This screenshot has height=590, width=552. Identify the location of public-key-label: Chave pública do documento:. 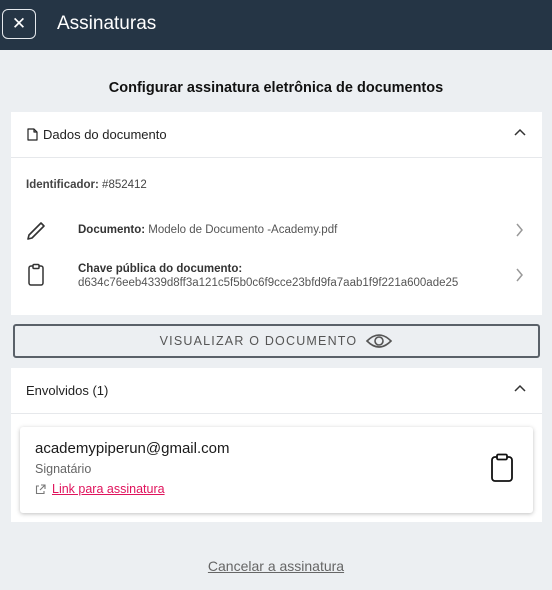
(160, 269).